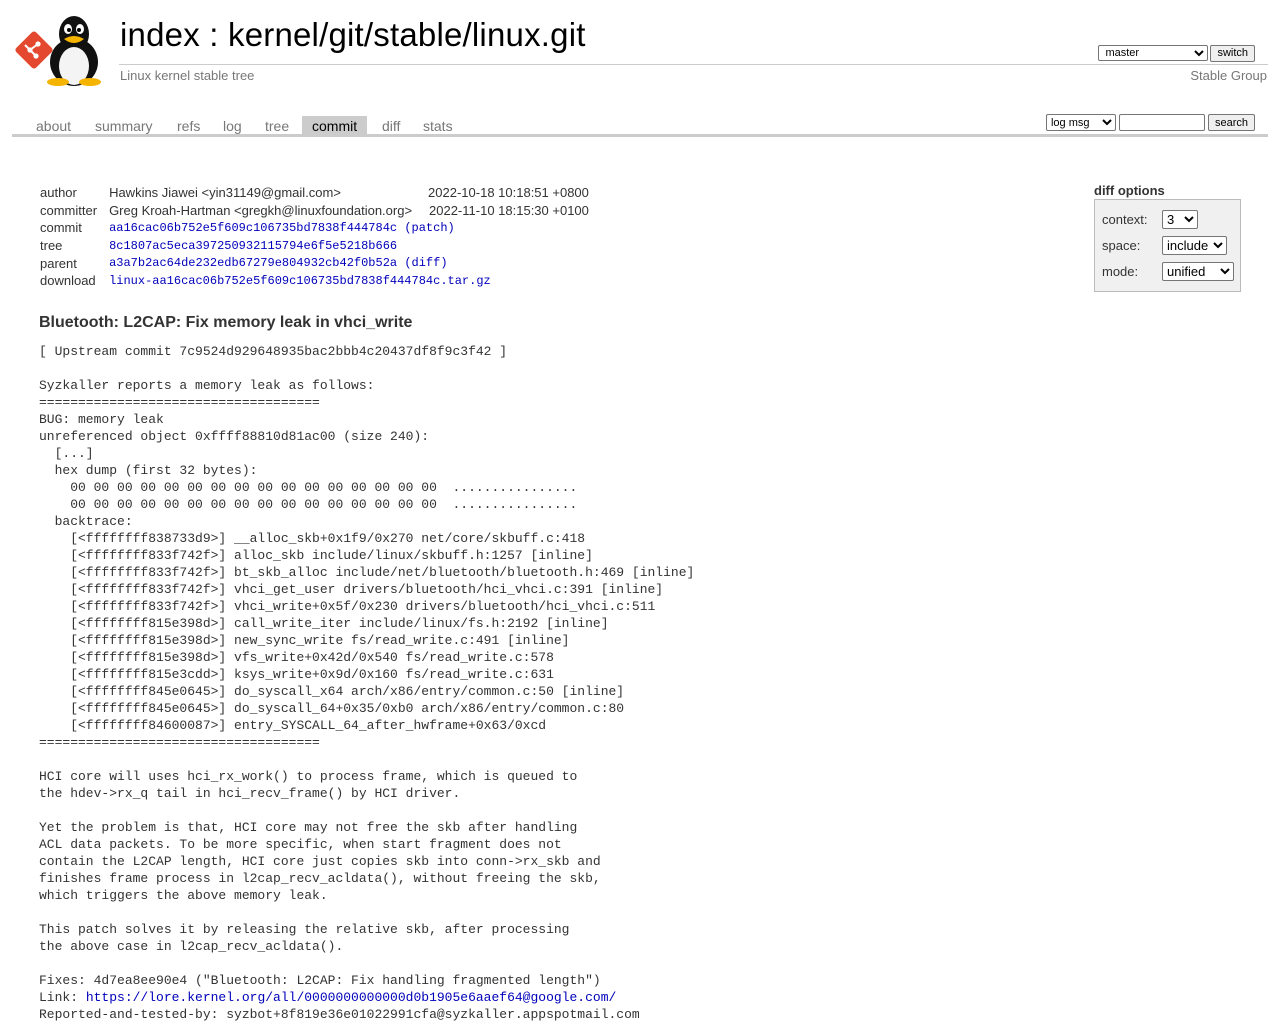 This screenshot has height=1024, width=1280. What do you see at coordinates (69, 210) in the screenshot?
I see `committer-label: committer` at bounding box center [69, 210].